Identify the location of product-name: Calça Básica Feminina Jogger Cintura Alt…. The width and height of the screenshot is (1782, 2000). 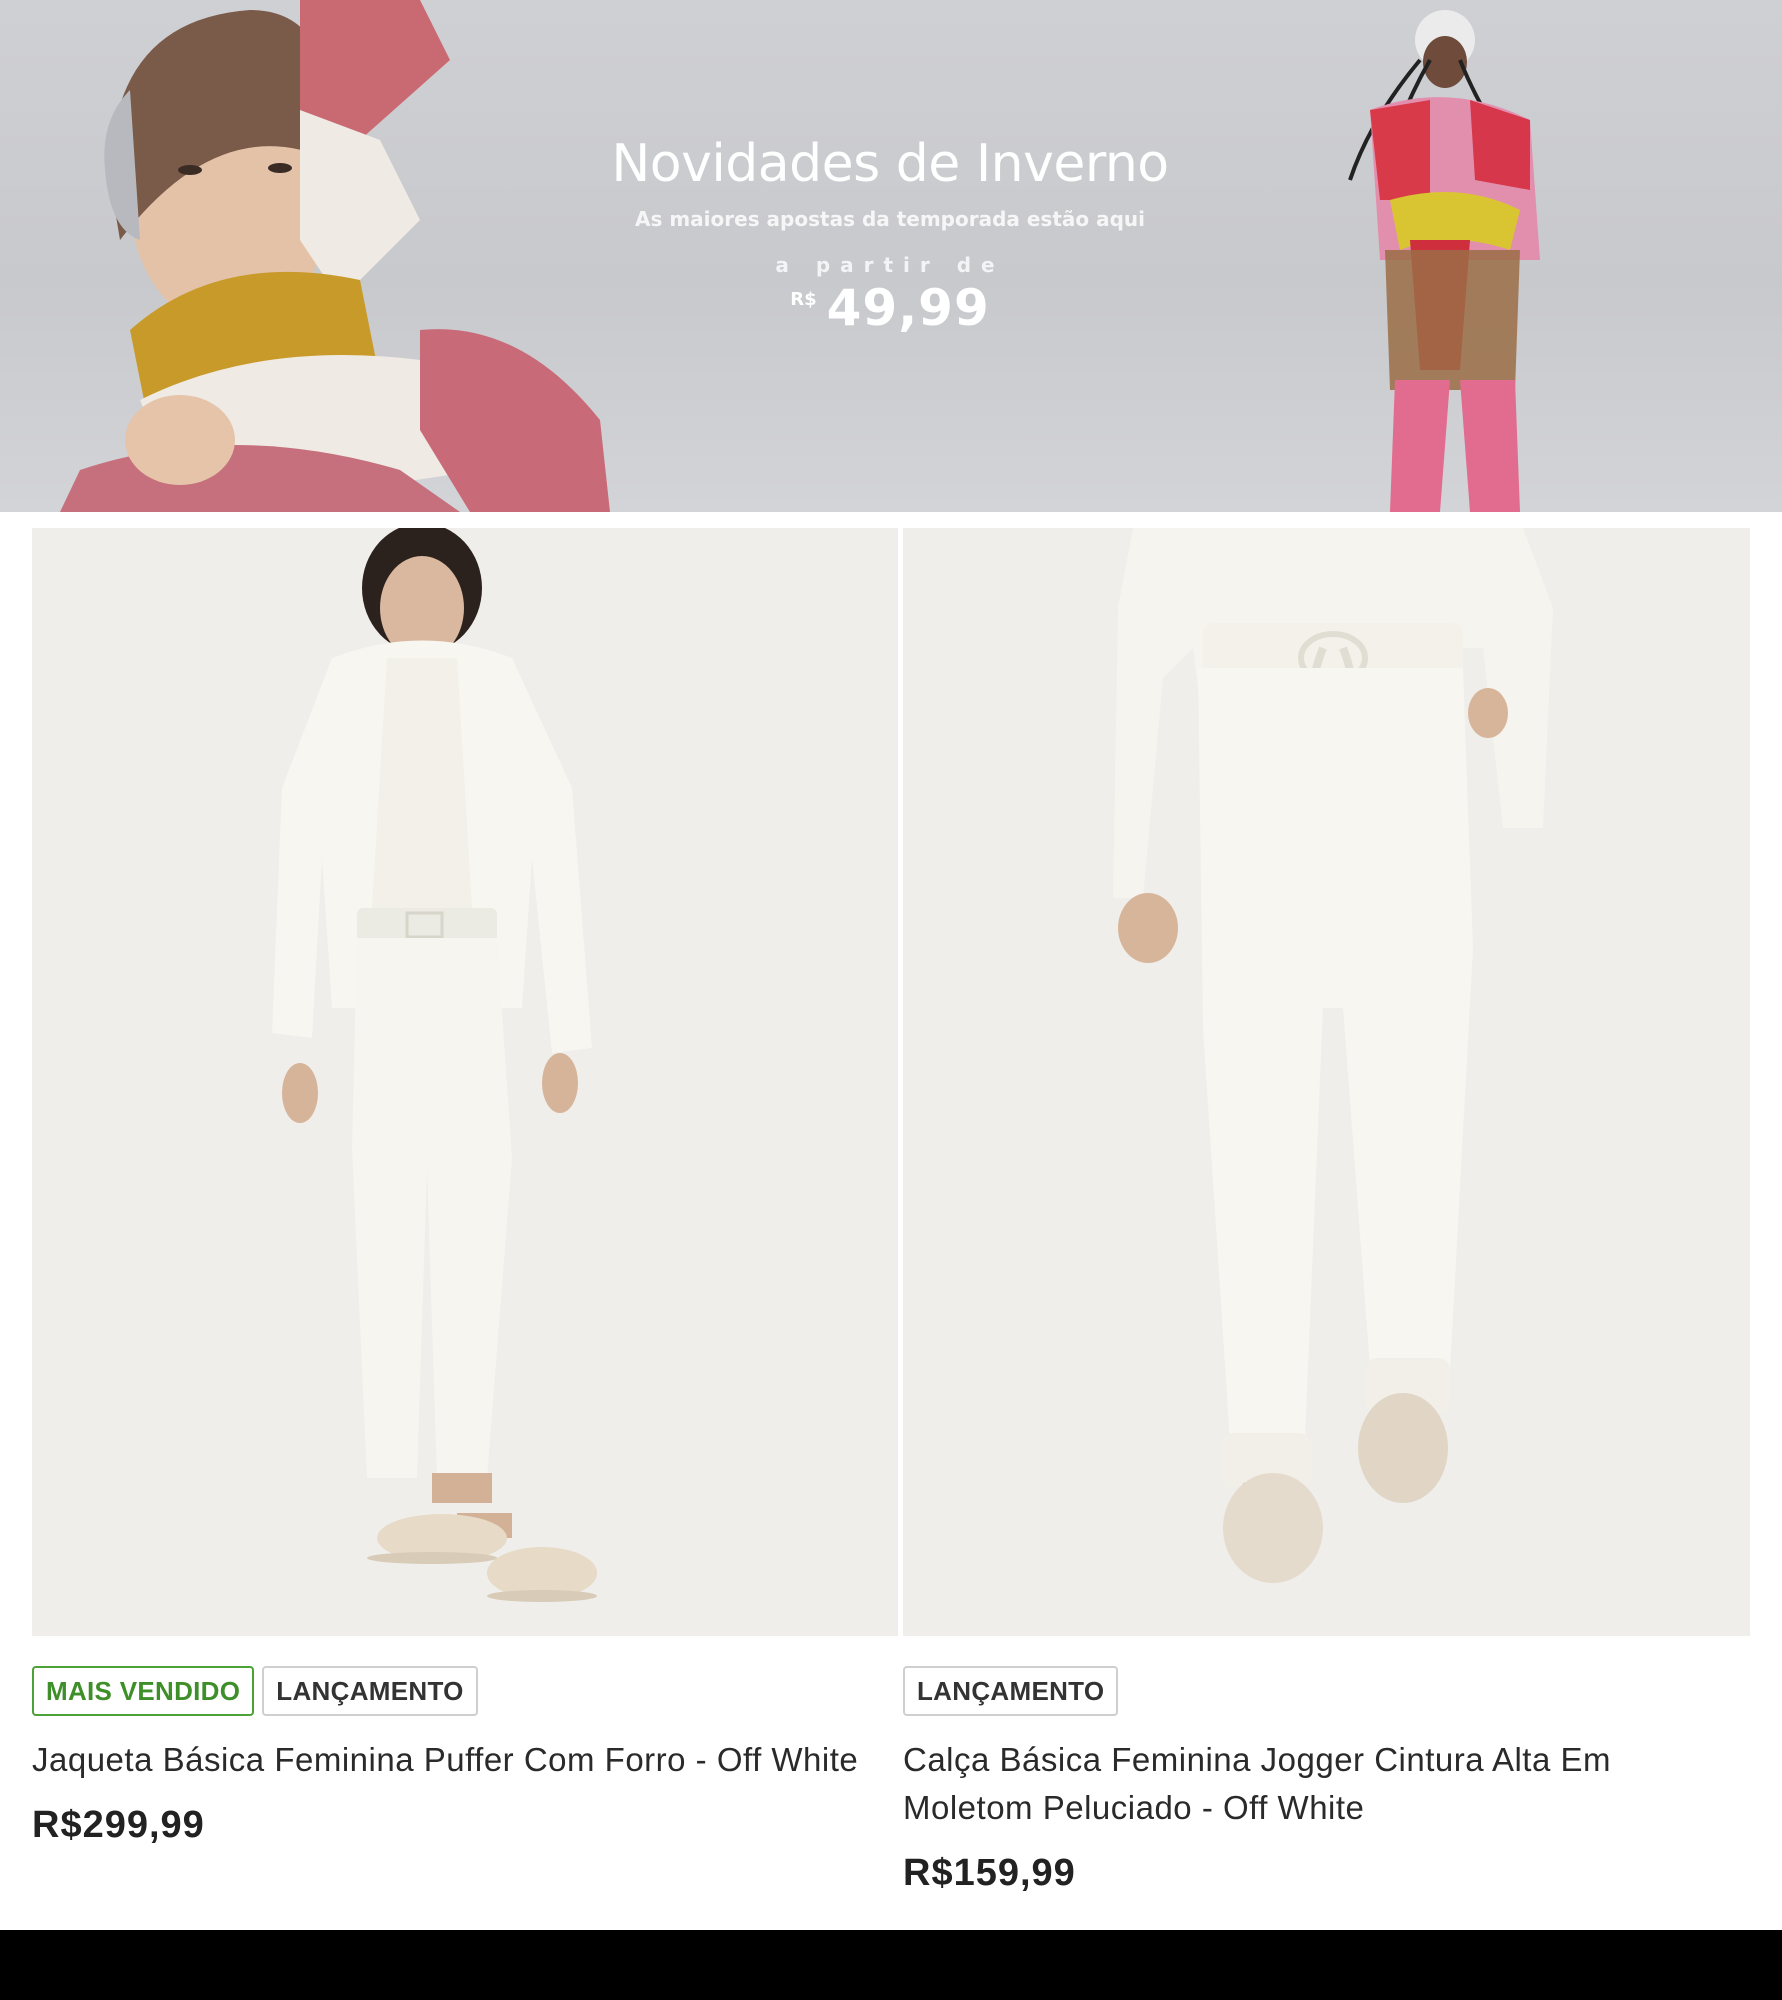
(1326, 1784).